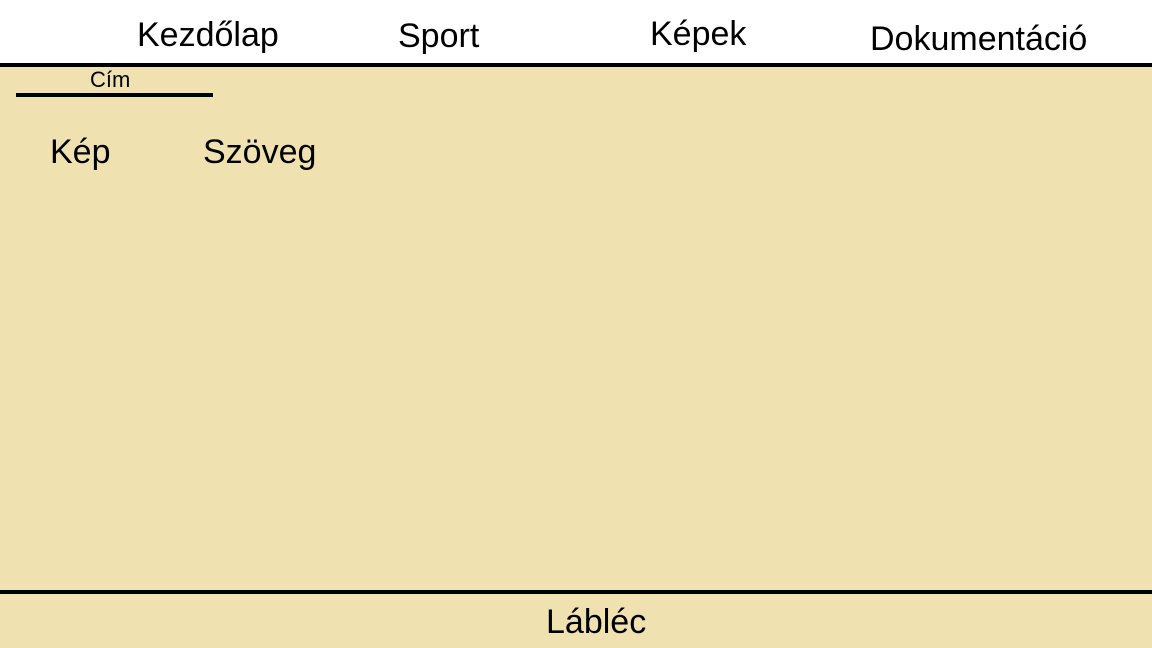  Describe the element at coordinates (438, 36) in the screenshot. I see `nav-item-sport: Sport` at that location.